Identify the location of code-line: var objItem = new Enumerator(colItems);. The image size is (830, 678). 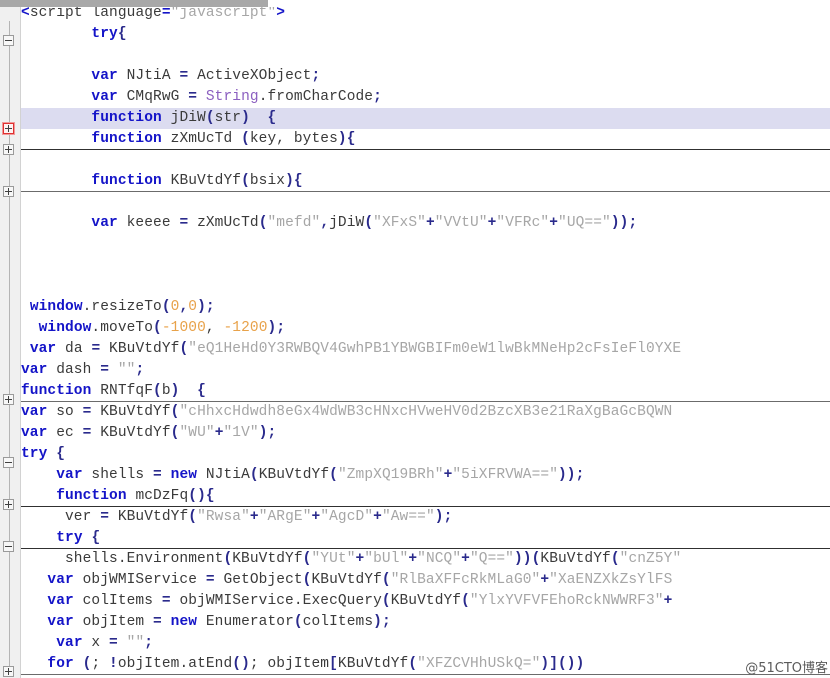
(425, 622).